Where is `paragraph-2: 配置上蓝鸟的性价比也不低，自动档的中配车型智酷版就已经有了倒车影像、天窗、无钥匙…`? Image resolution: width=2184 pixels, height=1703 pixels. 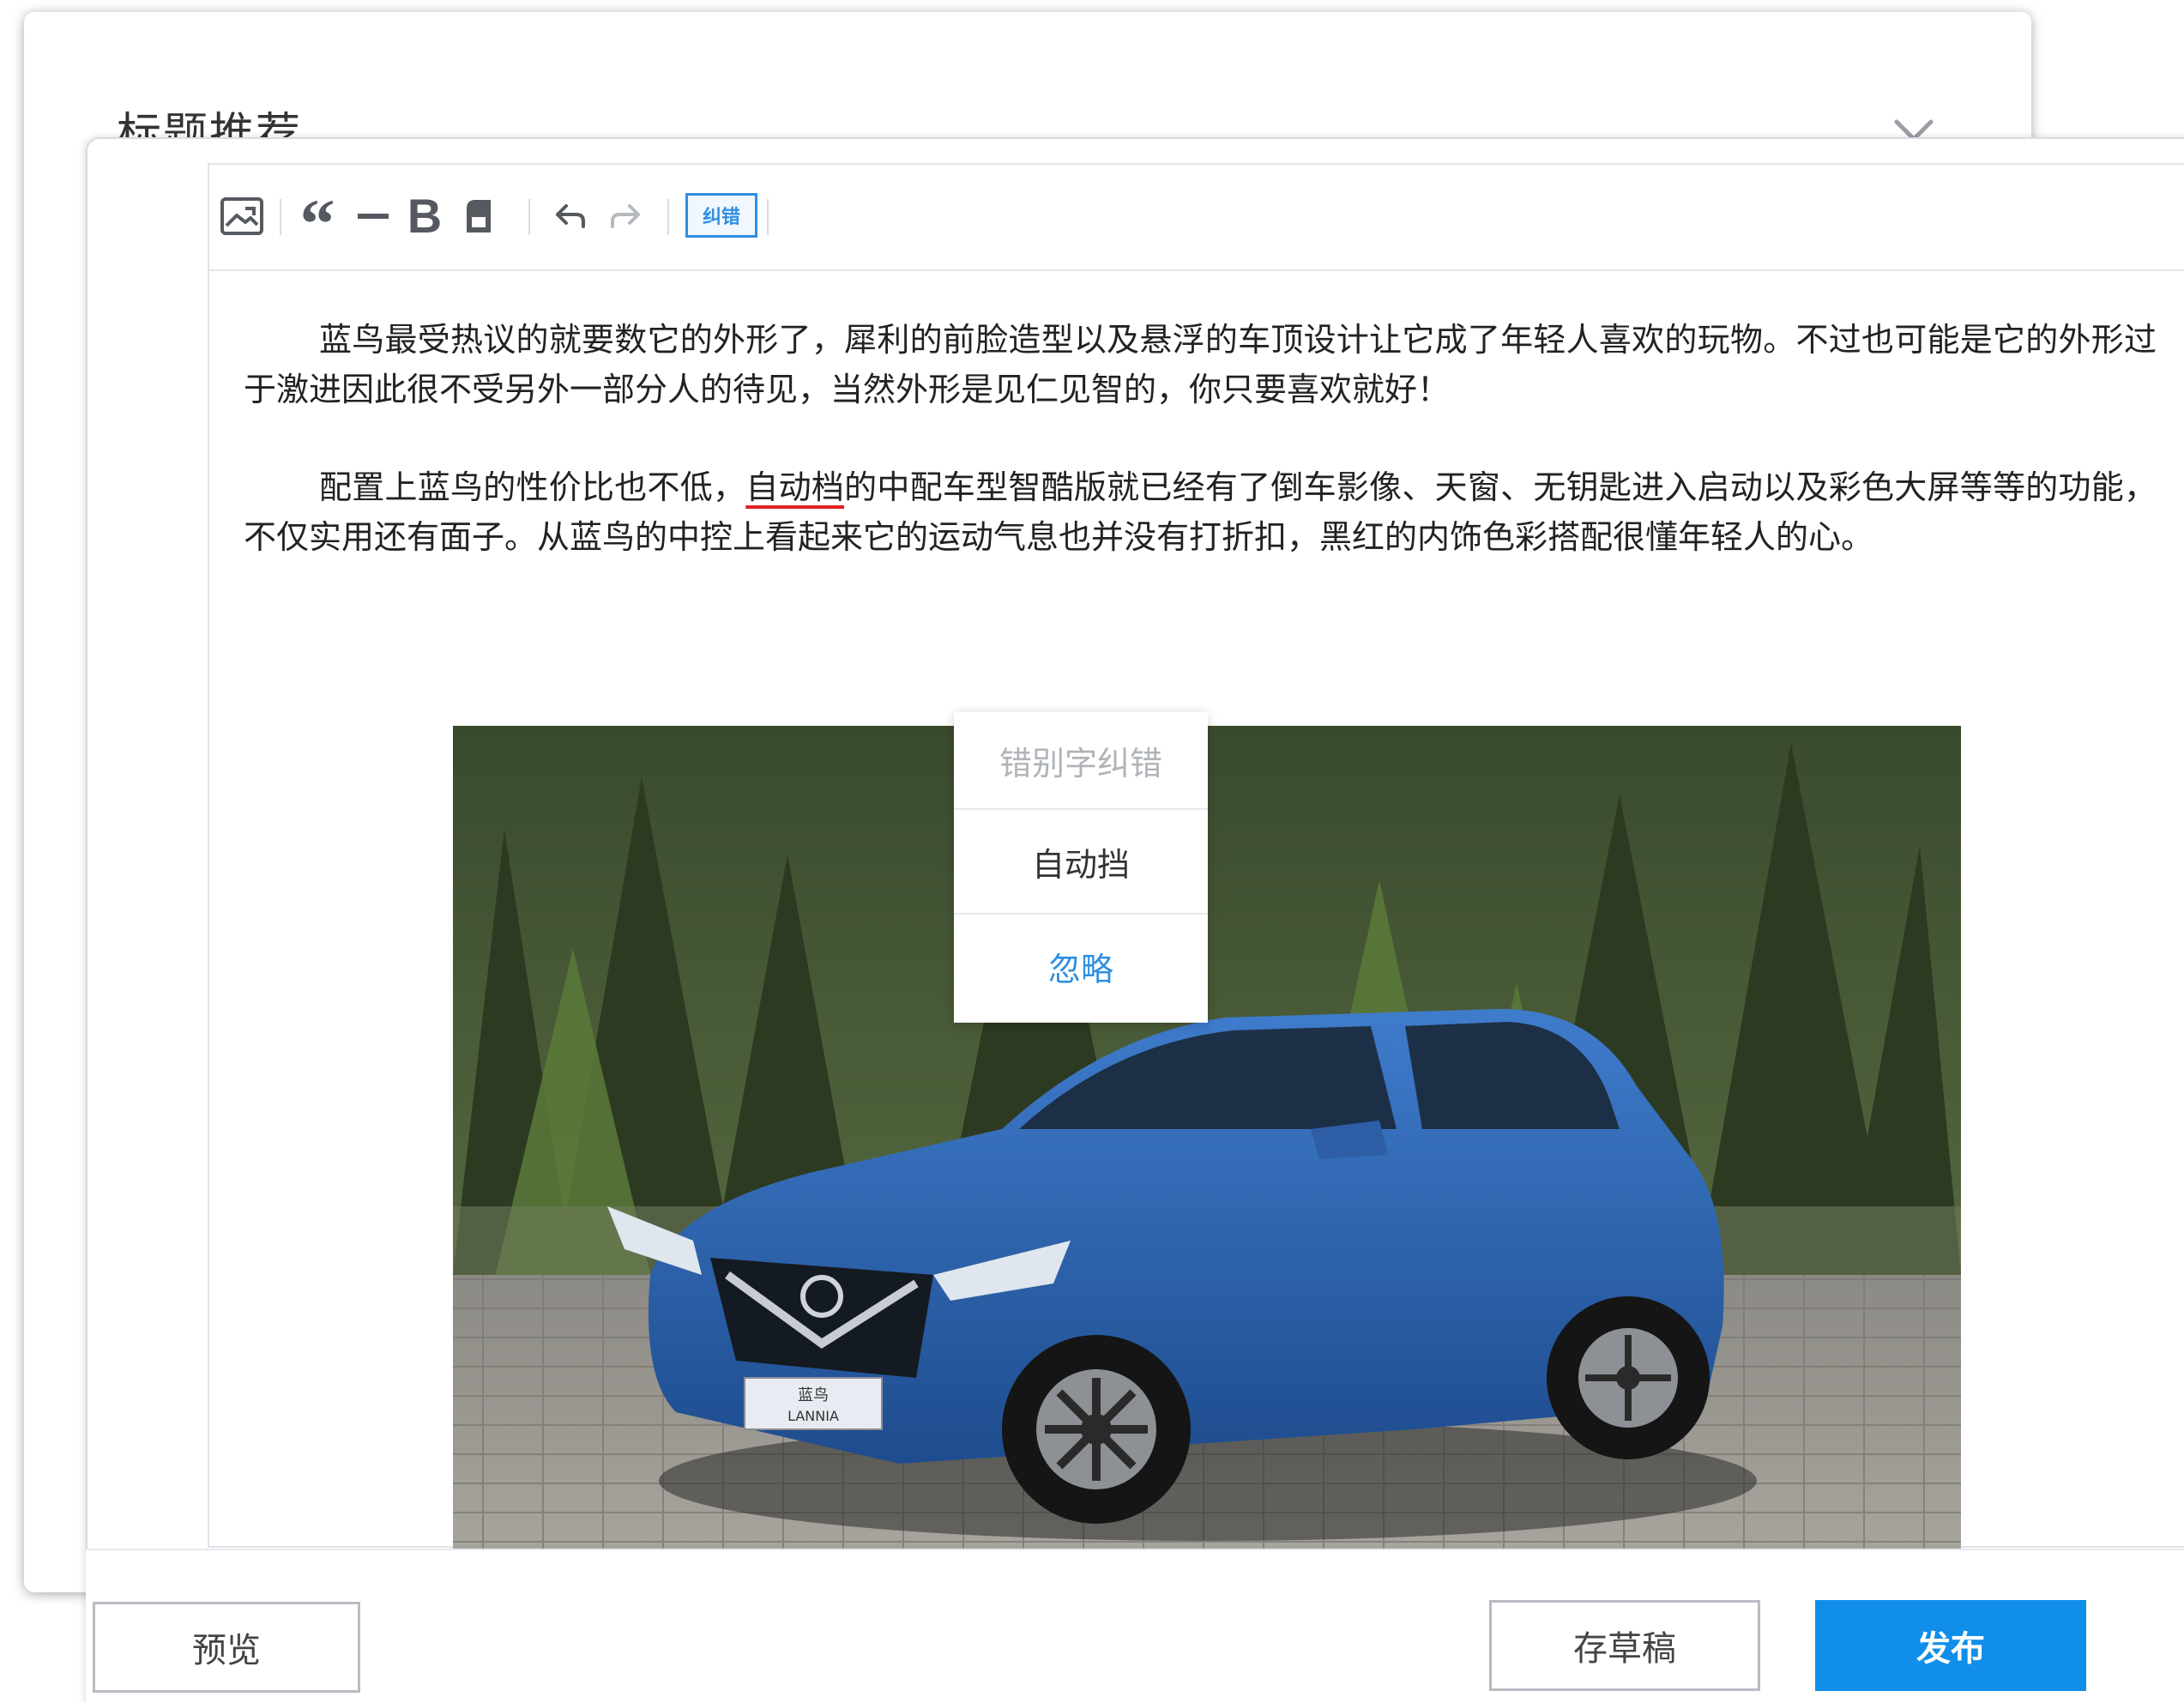
paragraph-2: 配置上蓝鸟的性价比也不低，自动档的中配车型智酷版就已经有了倒车影像、天窗、无钥匙… is located at coordinates (1200, 512).